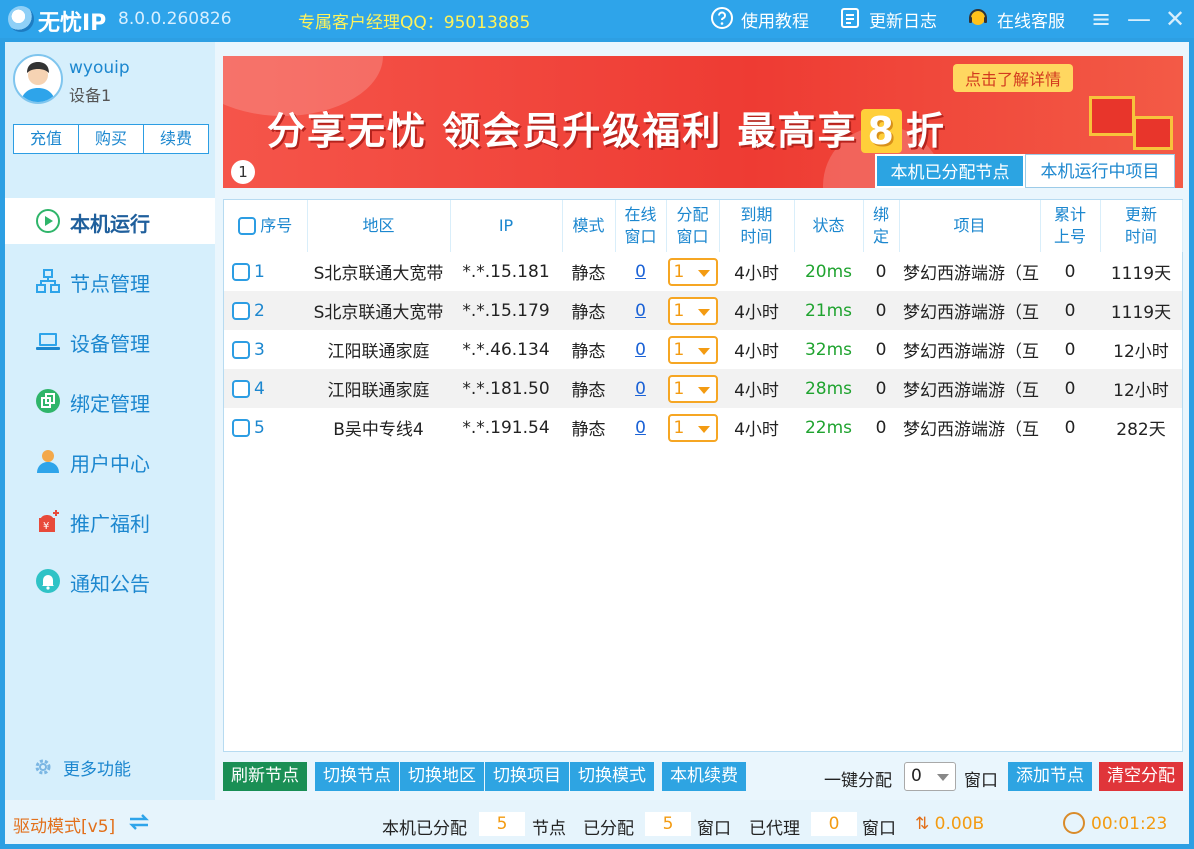  I want to click on column-header-seq: 序号, so click(266, 226).